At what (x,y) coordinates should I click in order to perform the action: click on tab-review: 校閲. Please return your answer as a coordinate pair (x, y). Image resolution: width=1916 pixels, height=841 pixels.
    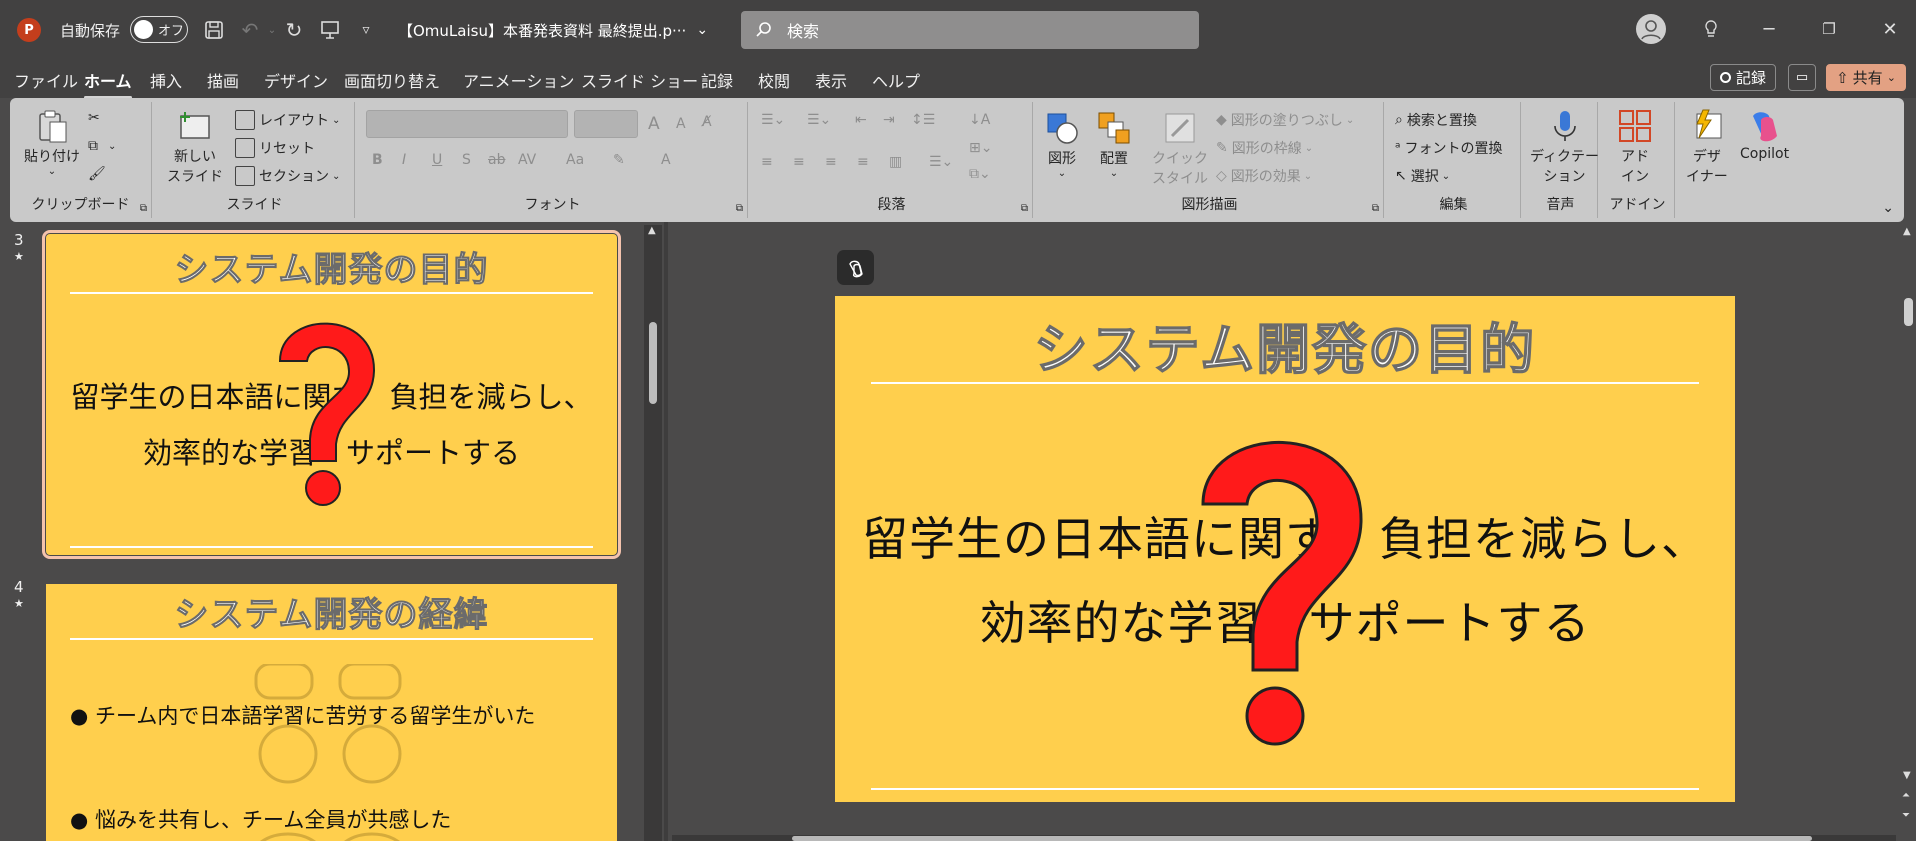
    Looking at the image, I should click on (774, 80).